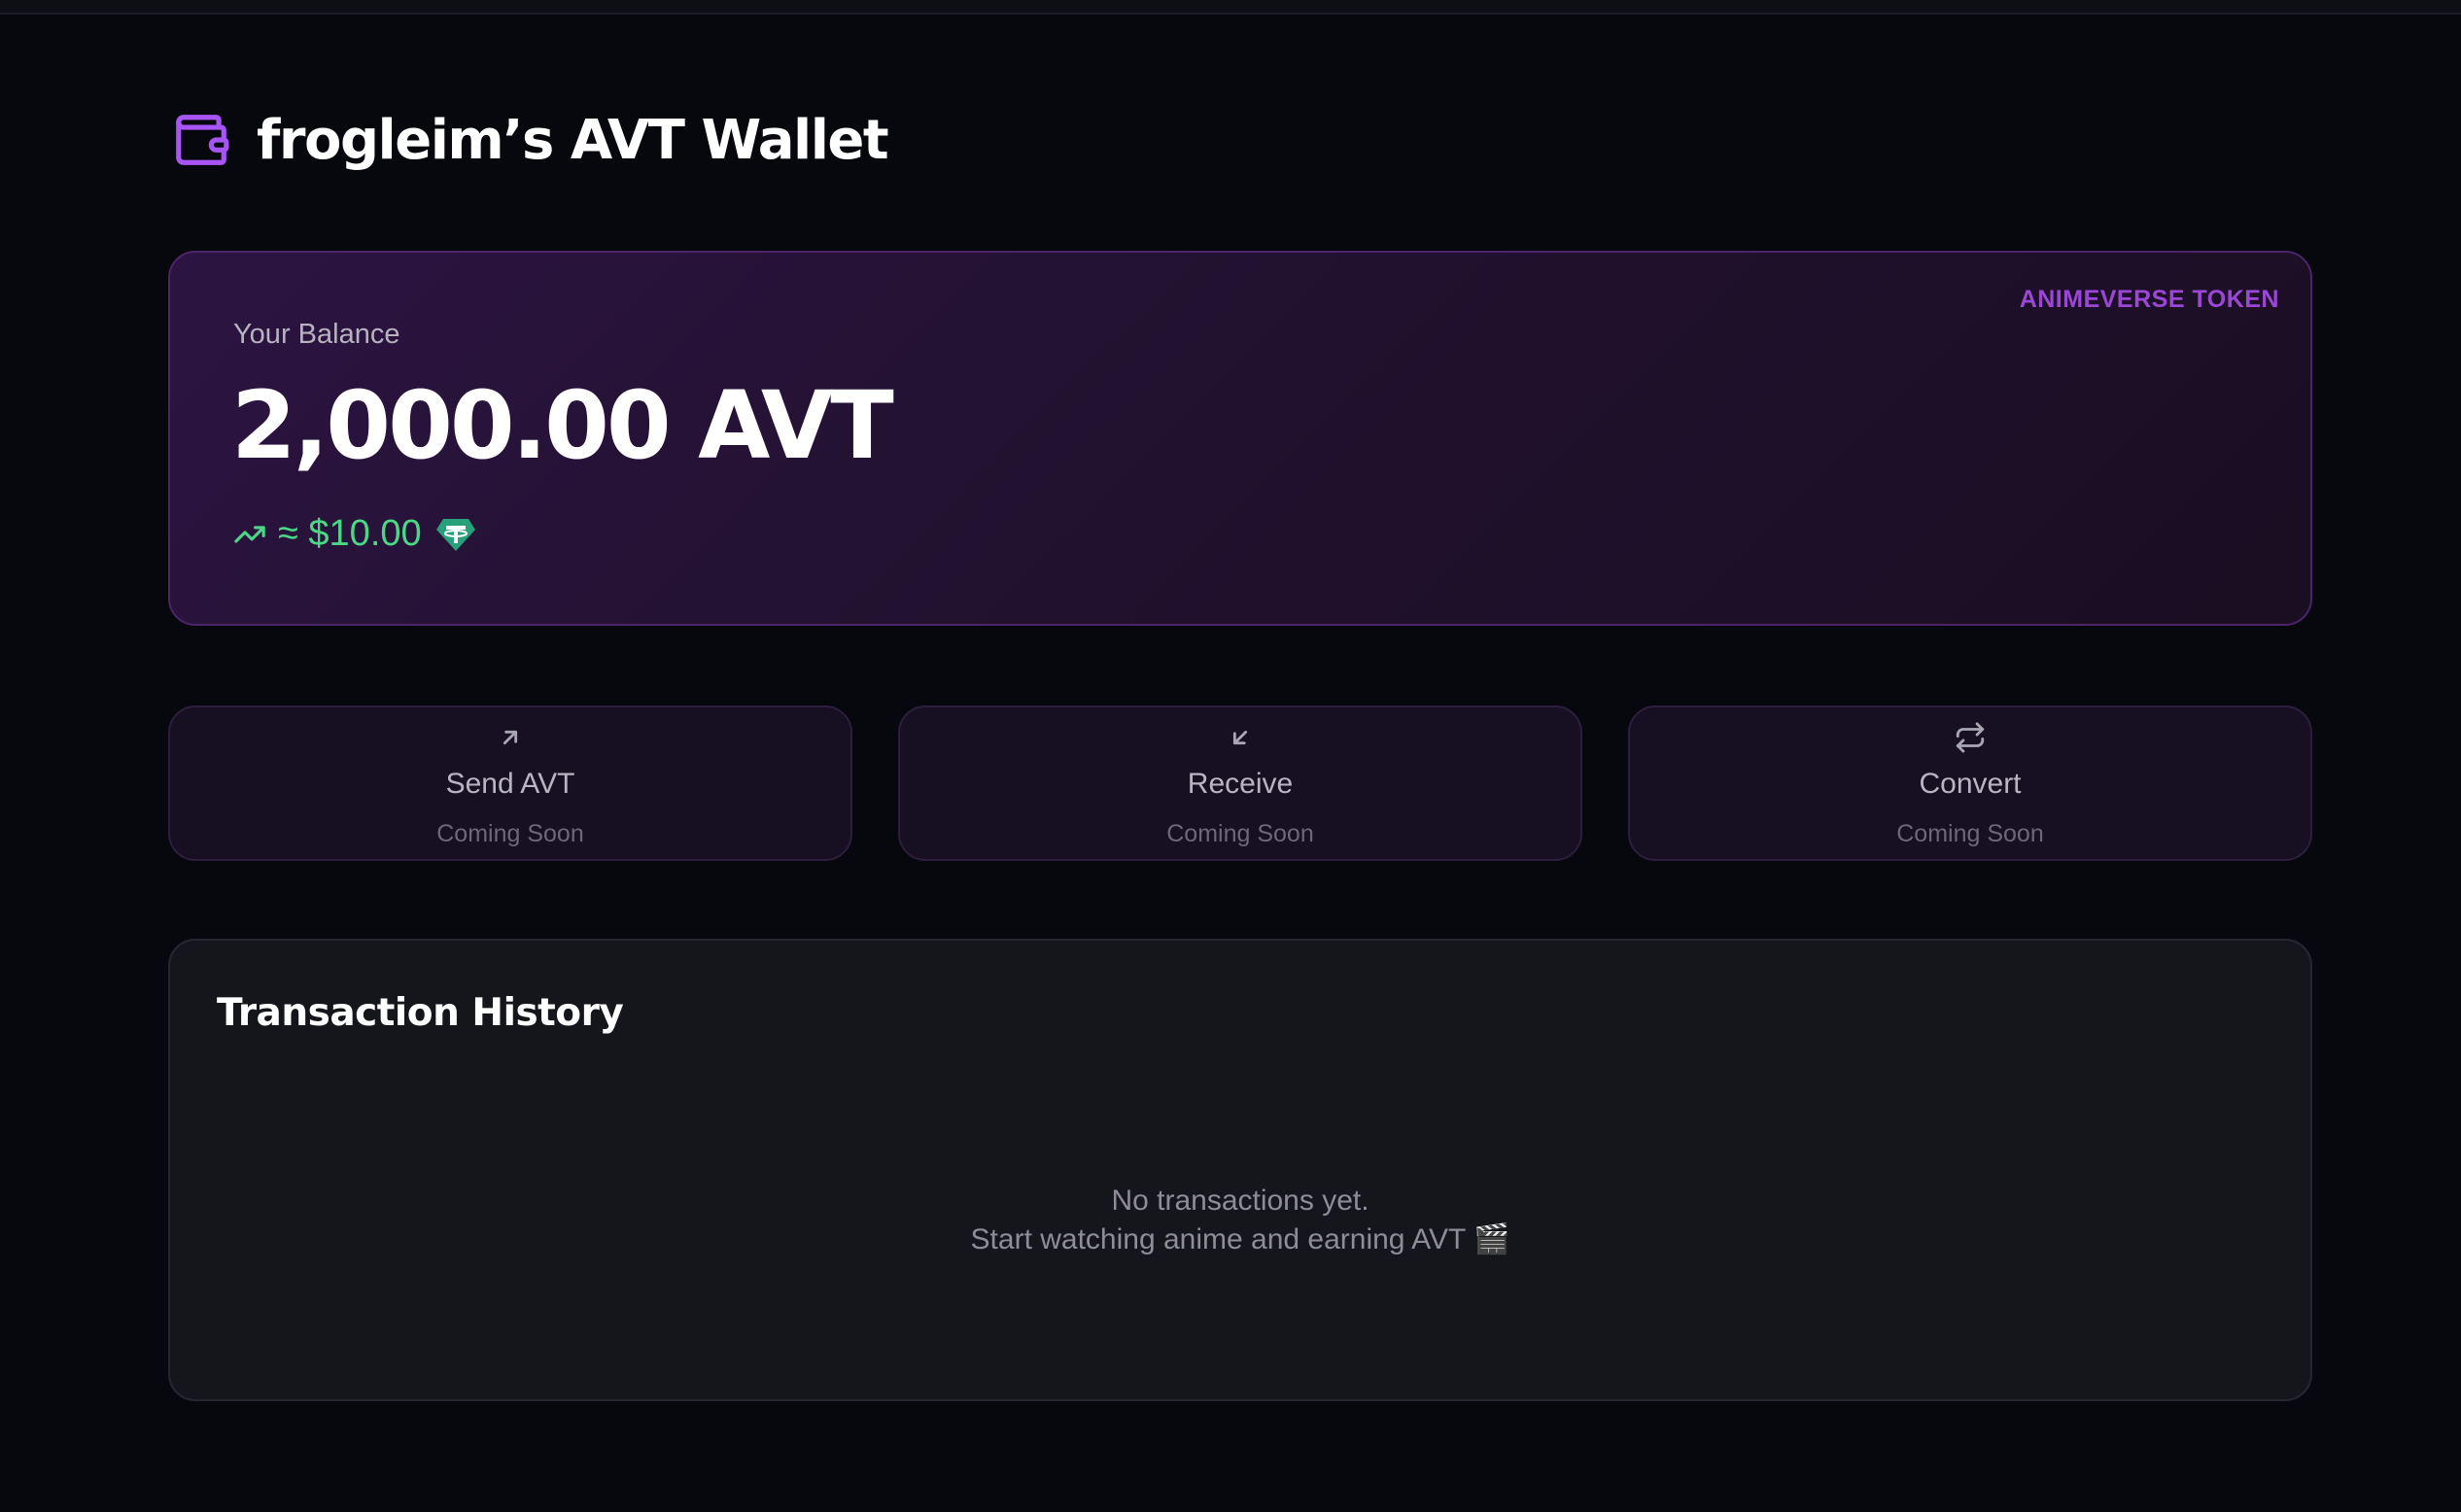  What do you see at coordinates (1240, 833) in the screenshot?
I see `receive-status: Coming Soon` at bounding box center [1240, 833].